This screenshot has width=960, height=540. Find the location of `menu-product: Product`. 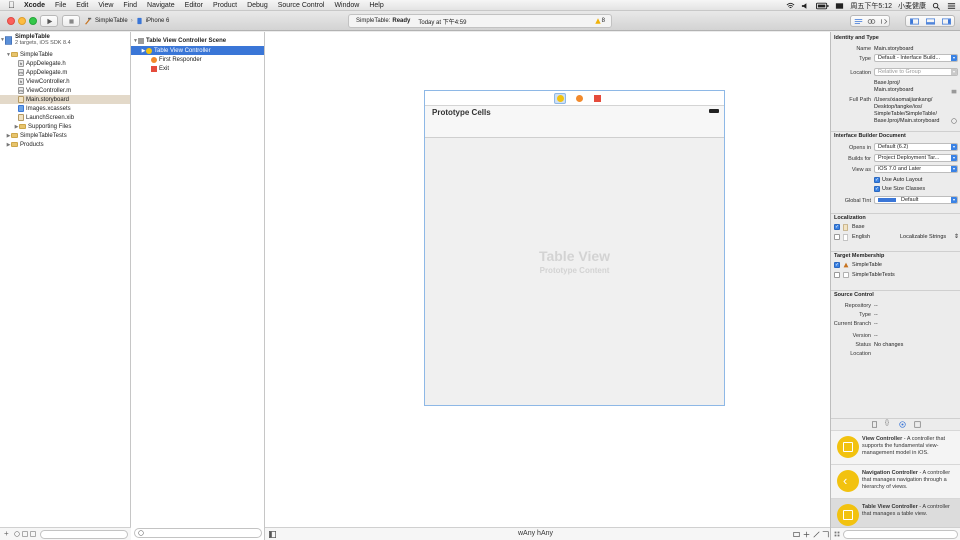

menu-product: Product is located at coordinates (225, 5).